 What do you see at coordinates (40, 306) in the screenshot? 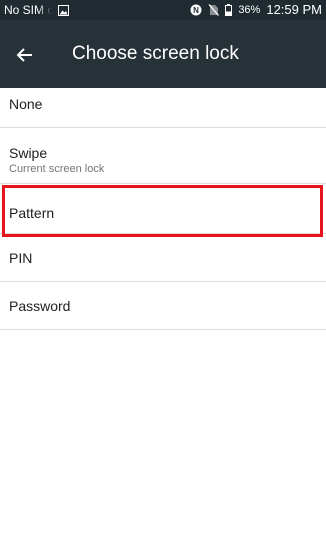
I see `option-label: Password` at bounding box center [40, 306].